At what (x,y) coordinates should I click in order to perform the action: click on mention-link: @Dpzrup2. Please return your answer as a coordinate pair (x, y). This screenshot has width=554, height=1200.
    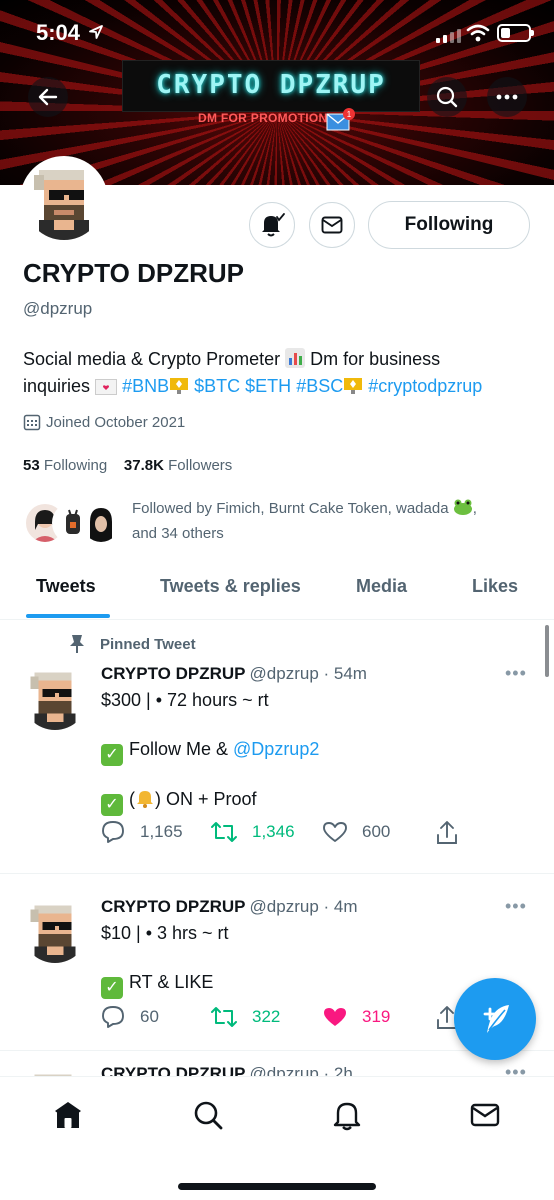
    Looking at the image, I should click on (276, 749).